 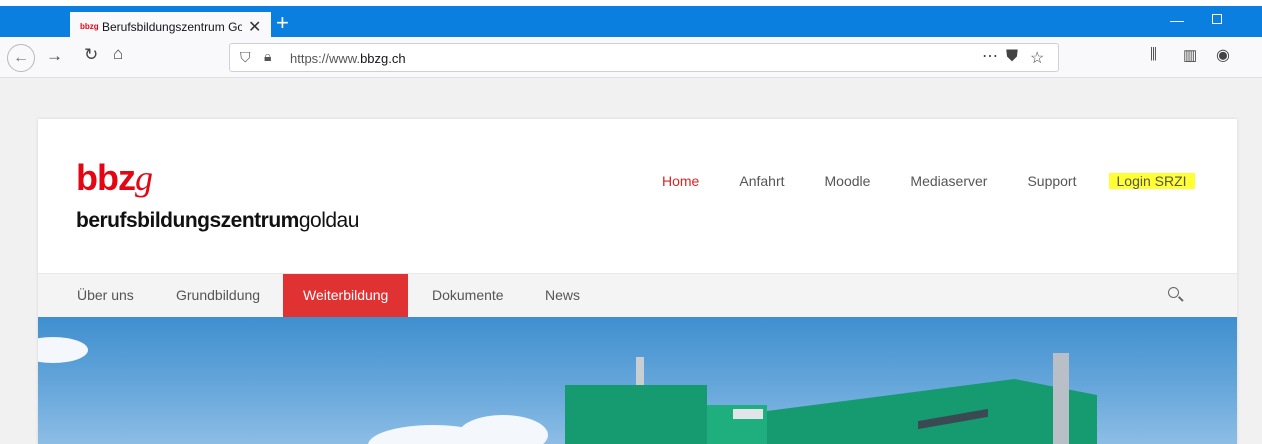 What do you see at coordinates (1190, 55) in the screenshot?
I see `sidebar-icon: ▥` at bounding box center [1190, 55].